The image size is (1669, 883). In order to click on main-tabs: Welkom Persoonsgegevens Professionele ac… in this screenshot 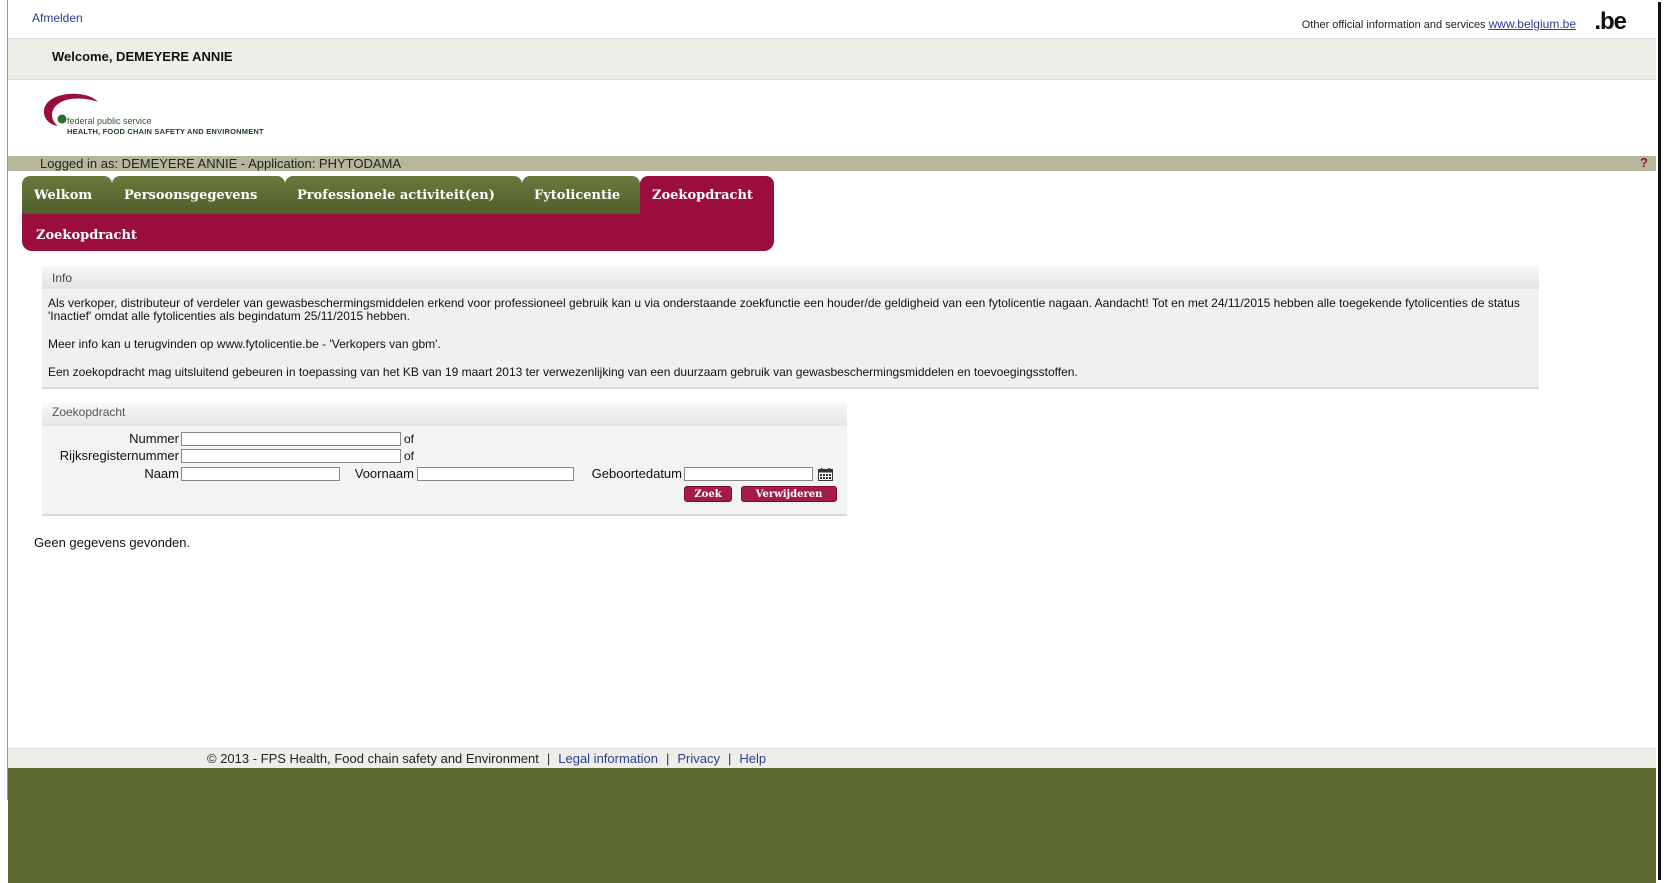, I will do `click(398, 195)`.